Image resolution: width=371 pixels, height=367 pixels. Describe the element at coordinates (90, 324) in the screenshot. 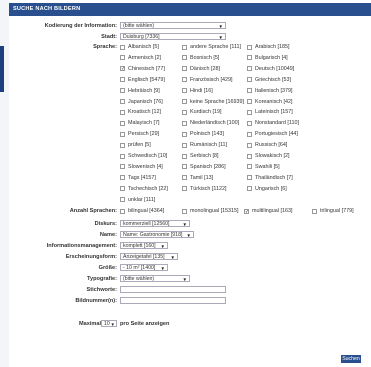

I see `maximal-label: Maximal` at that location.